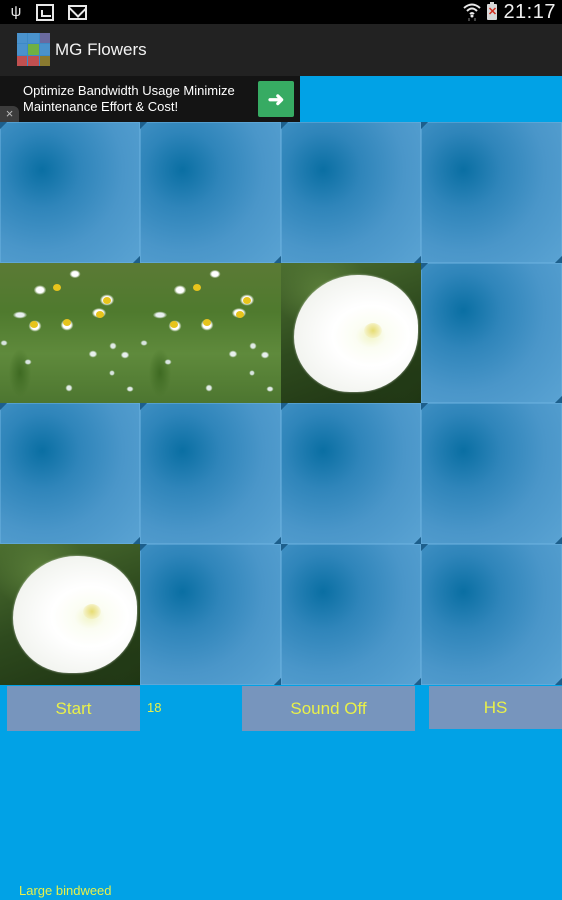 The height and width of the screenshot is (900, 562). I want to click on usb-icon: ψ, so click(16, 11).